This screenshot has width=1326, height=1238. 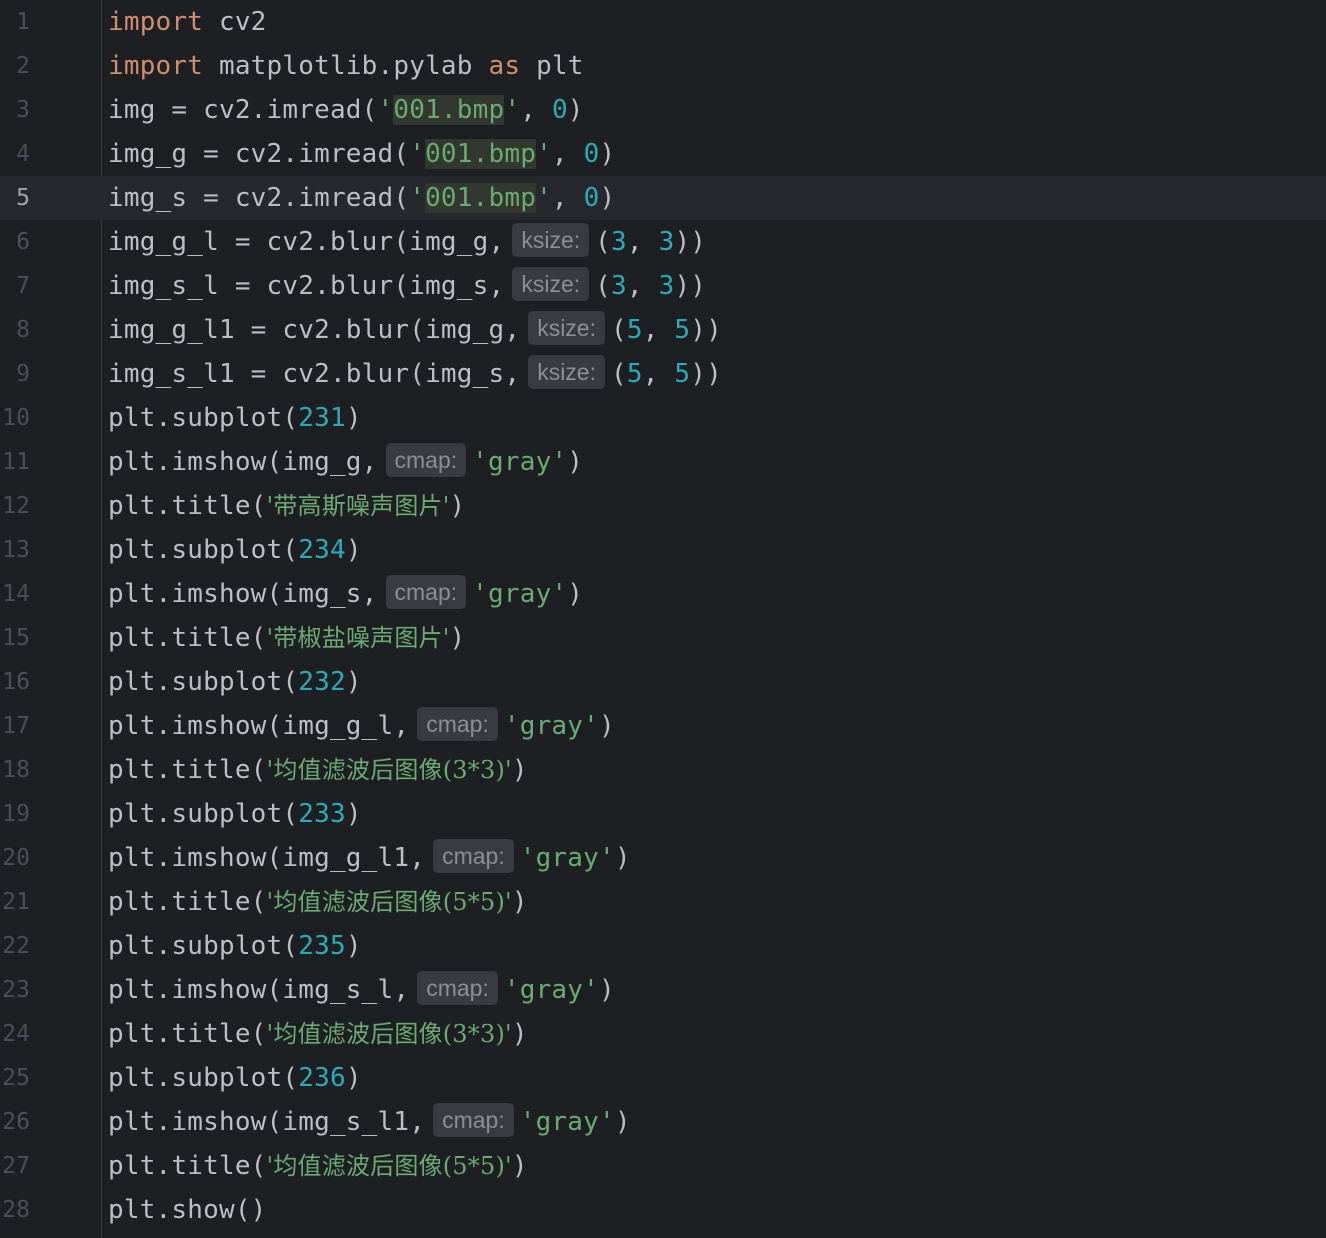 I want to click on line-number: 3, so click(x=23, y=110).